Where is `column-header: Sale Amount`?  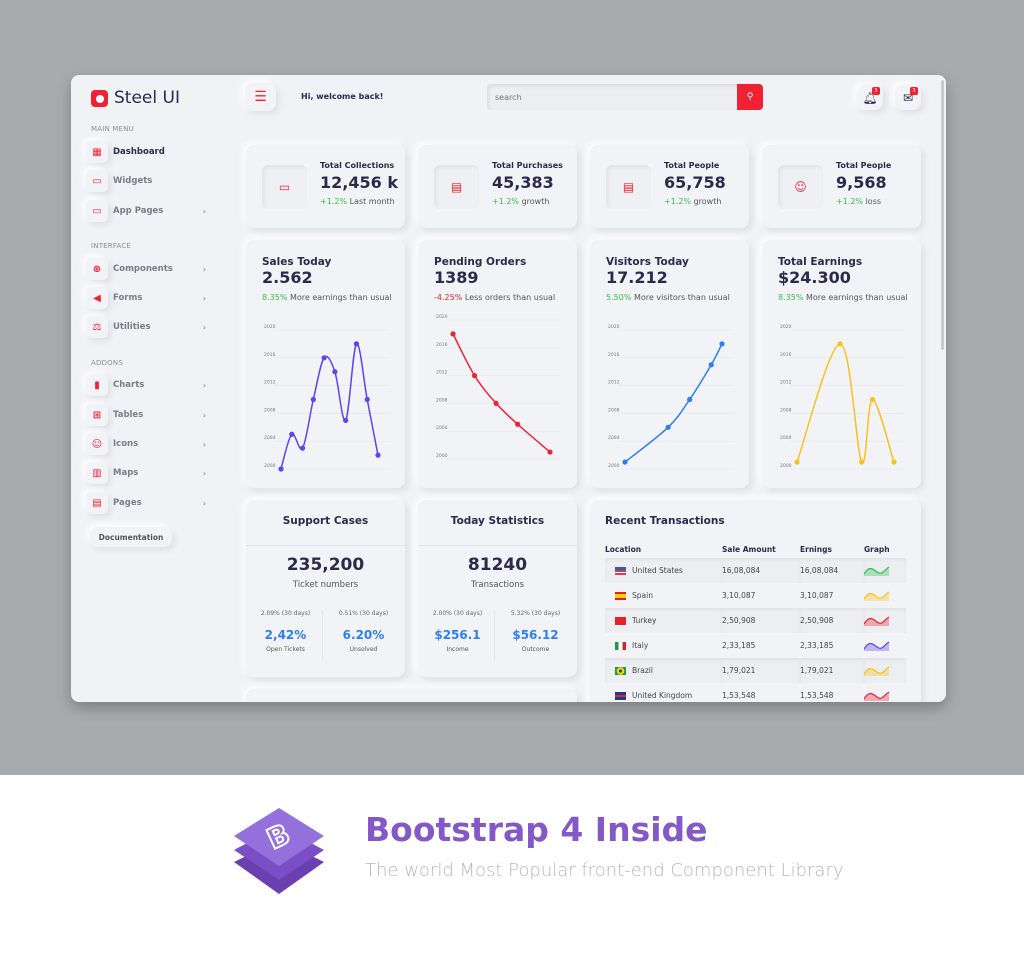
column-header: Sale Amount is located at coordinates (749, 549).